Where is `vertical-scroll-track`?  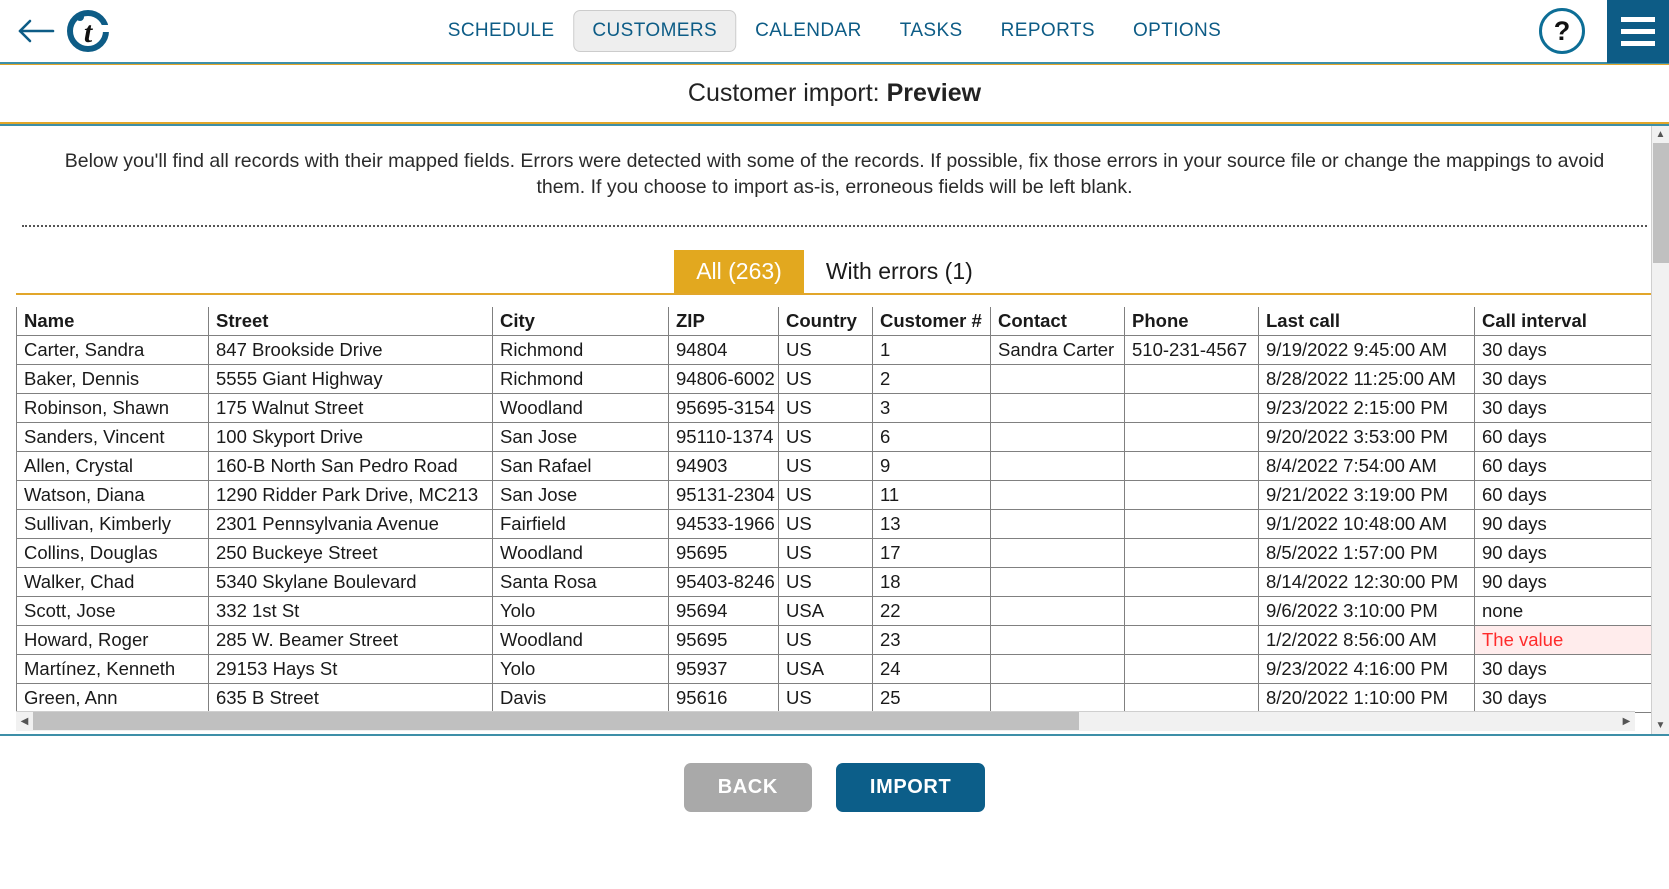 vertical-scroll-track is located at coordinates (1660, 430).